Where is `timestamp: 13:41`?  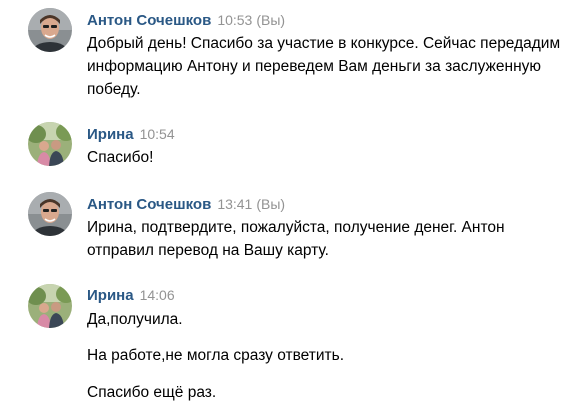 timestamp: 13:41 is located at coordinates (234, 204).